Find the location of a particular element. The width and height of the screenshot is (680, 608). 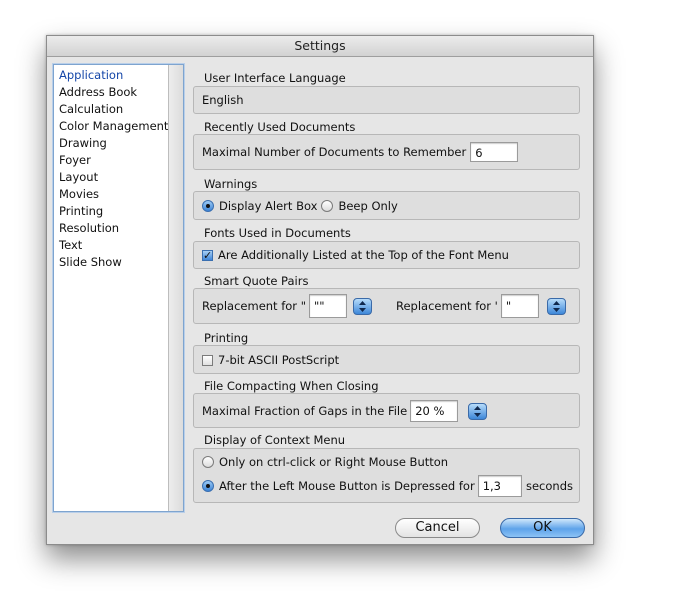

double-quote-stepper is located at coordinates (362, 306).